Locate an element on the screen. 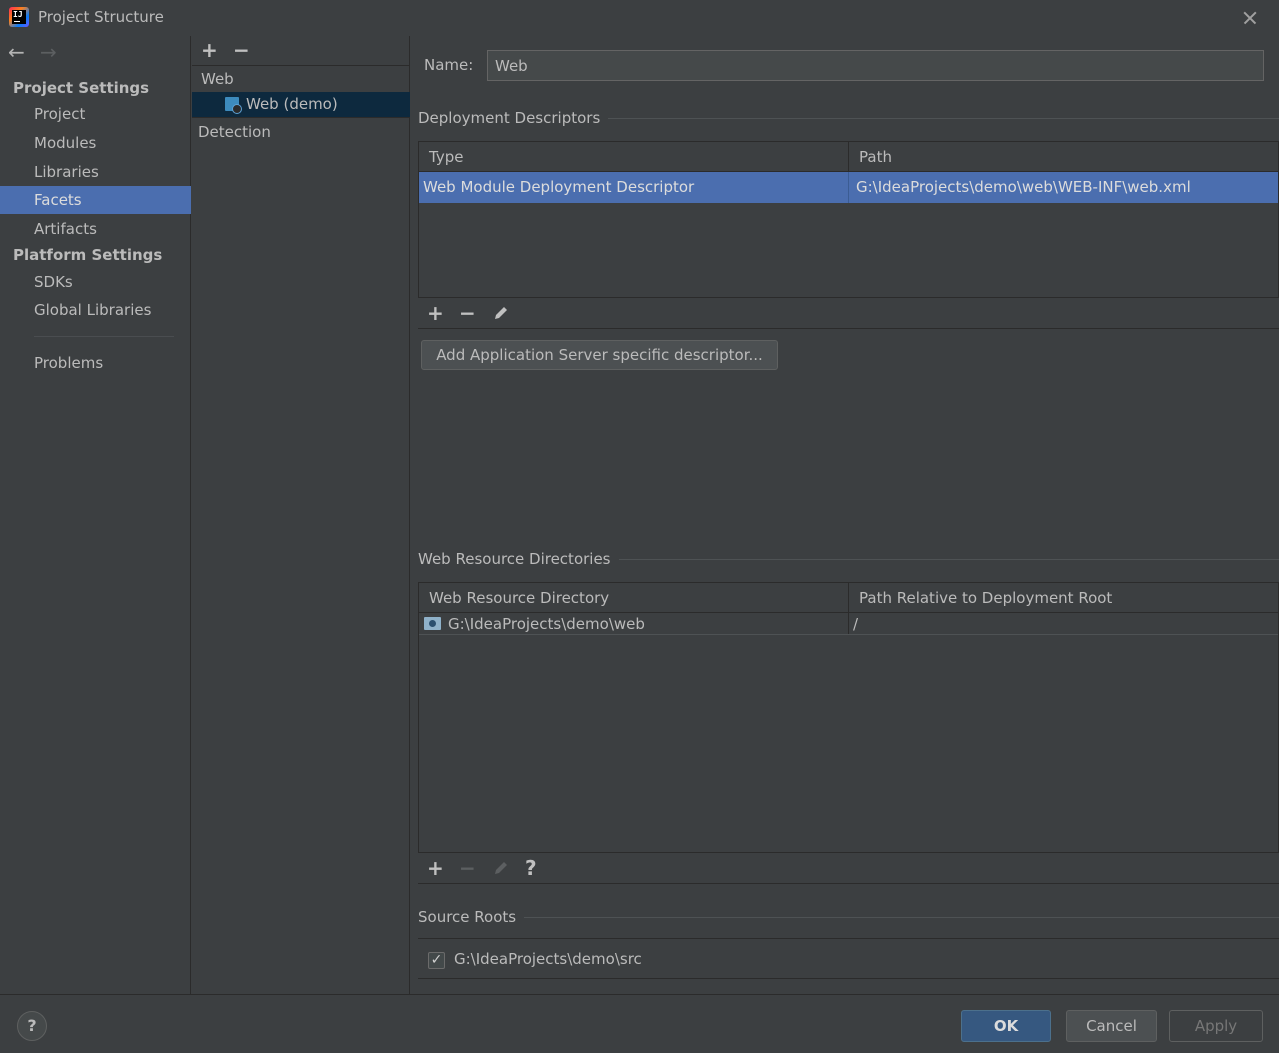 This screenshot has height=1053, width=1279. deployment-table-toolbar: + − is located at coordinates (848, 313).